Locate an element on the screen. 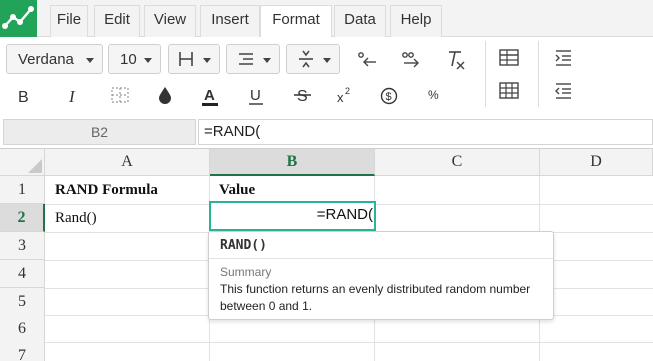 The height and width of the screenshot is (361, 653). column-header-d: D is located at coordinates (596, 162).